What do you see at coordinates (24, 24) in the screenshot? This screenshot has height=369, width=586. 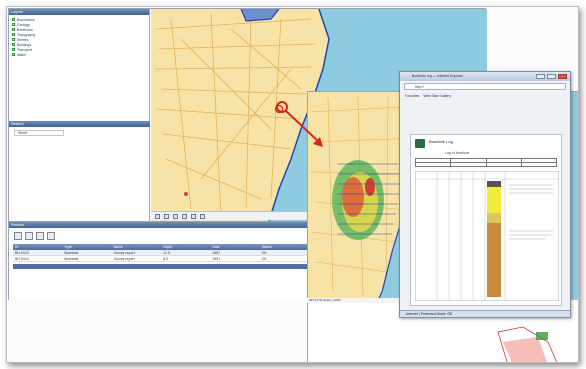 I see `layer-label: Geology` at bounding box center [24, 24].